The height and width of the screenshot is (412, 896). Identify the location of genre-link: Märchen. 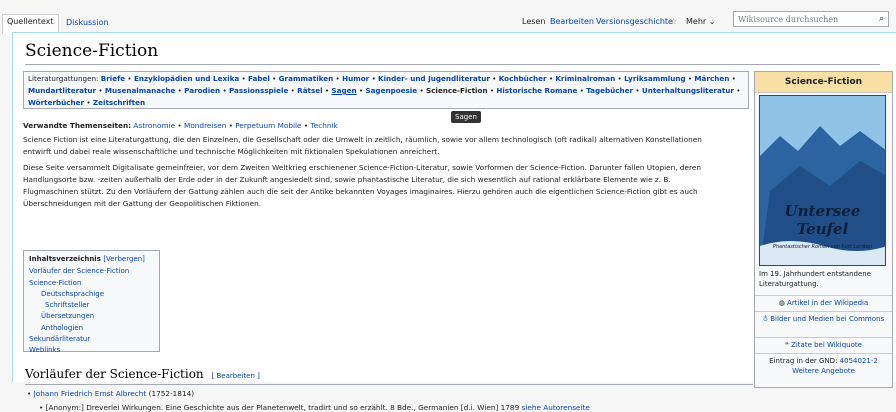
(711, 78).